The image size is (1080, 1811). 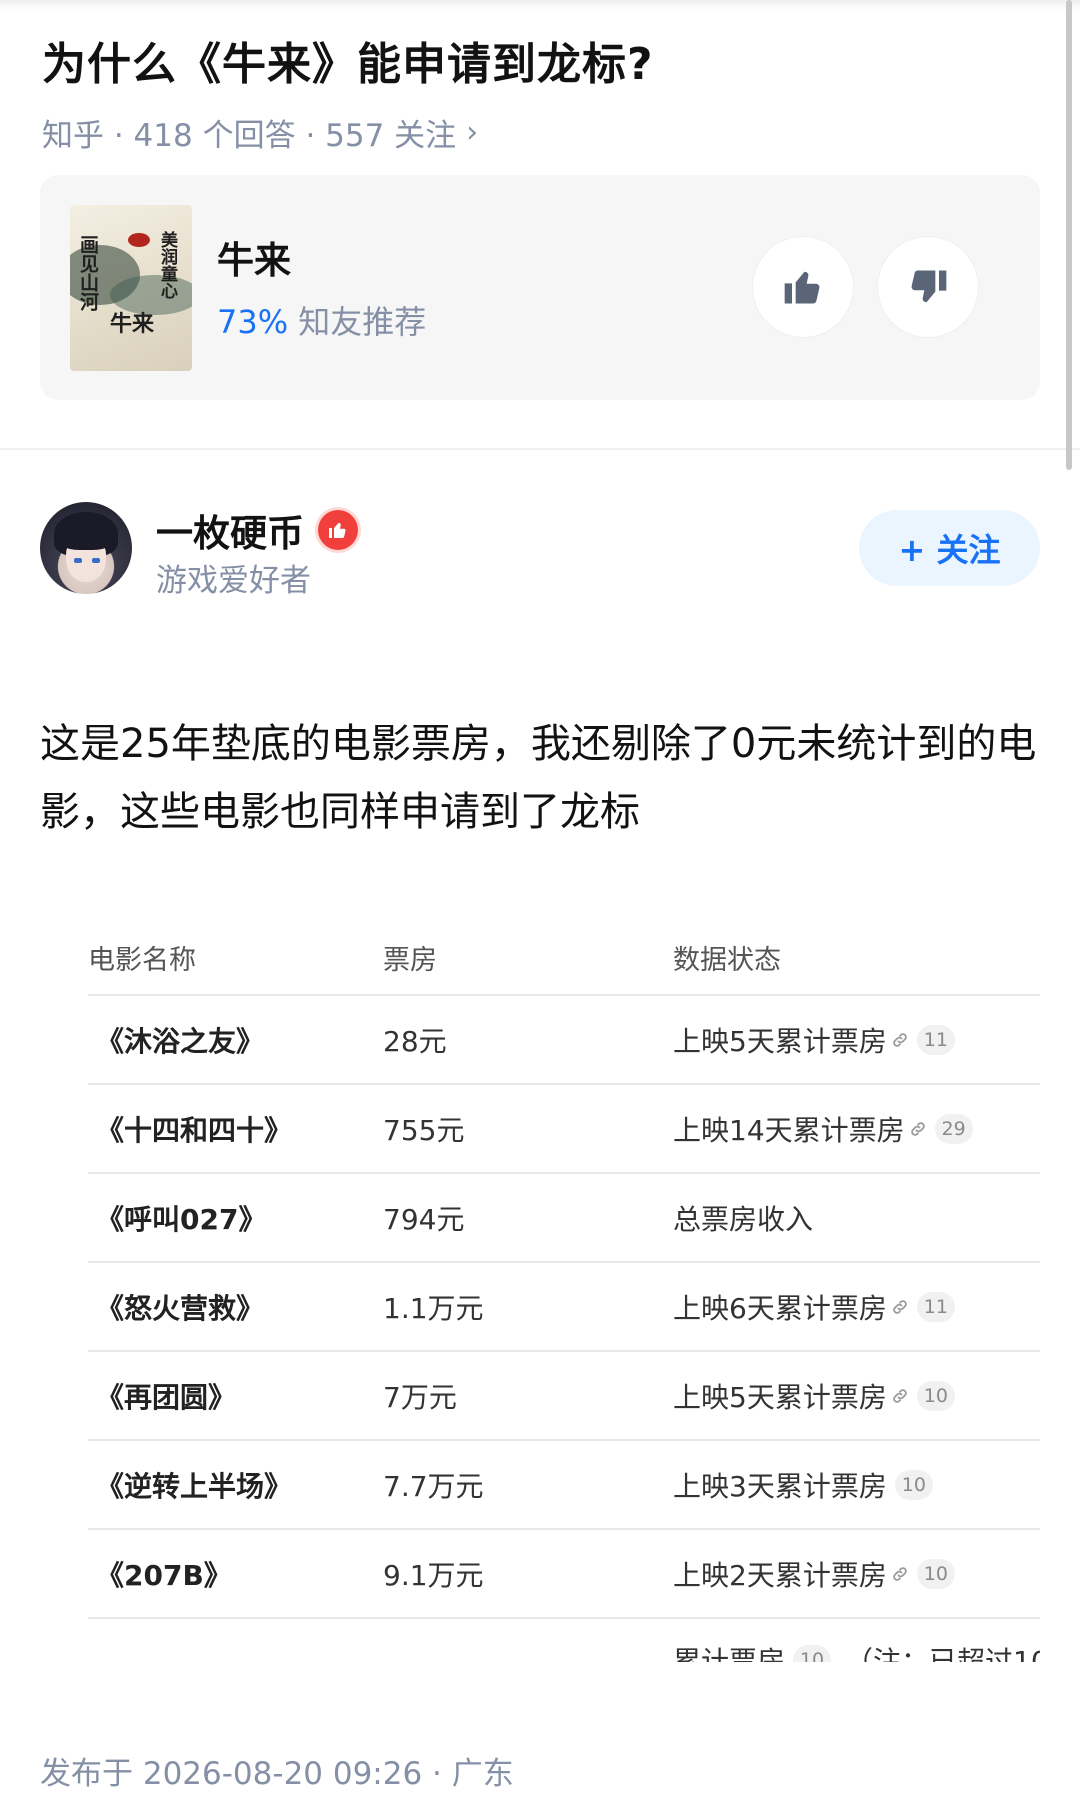 I want to click on cell-data-status: 上映3天累计票房 10, so click(x=803, y=1484).